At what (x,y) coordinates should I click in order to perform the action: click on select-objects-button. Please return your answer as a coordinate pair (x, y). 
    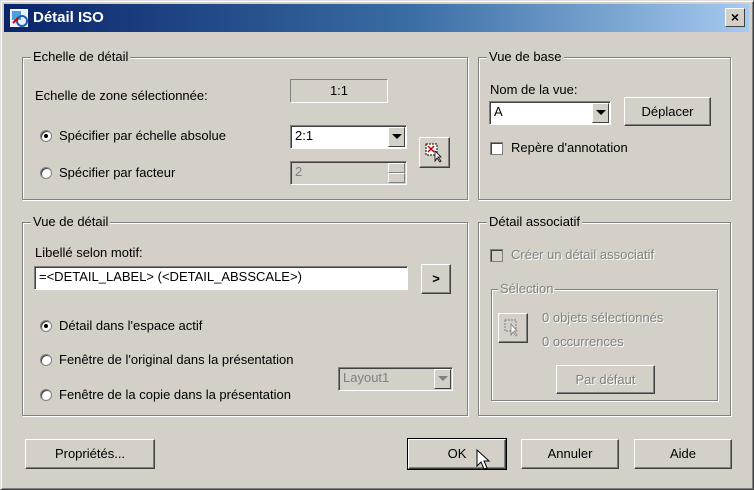
    Looking at the image, I should click on (513, 328).